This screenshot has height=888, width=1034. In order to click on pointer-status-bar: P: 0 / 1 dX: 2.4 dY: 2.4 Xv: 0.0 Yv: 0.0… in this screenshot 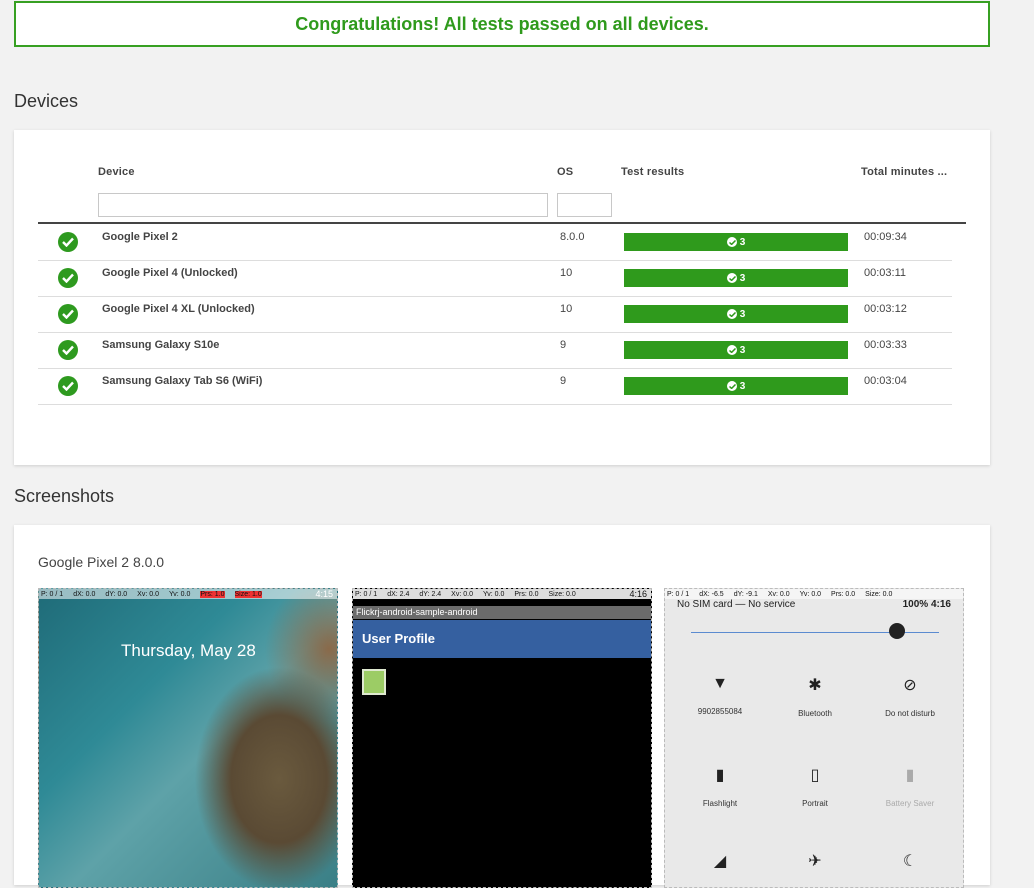, I will do `click(502, 594)`.